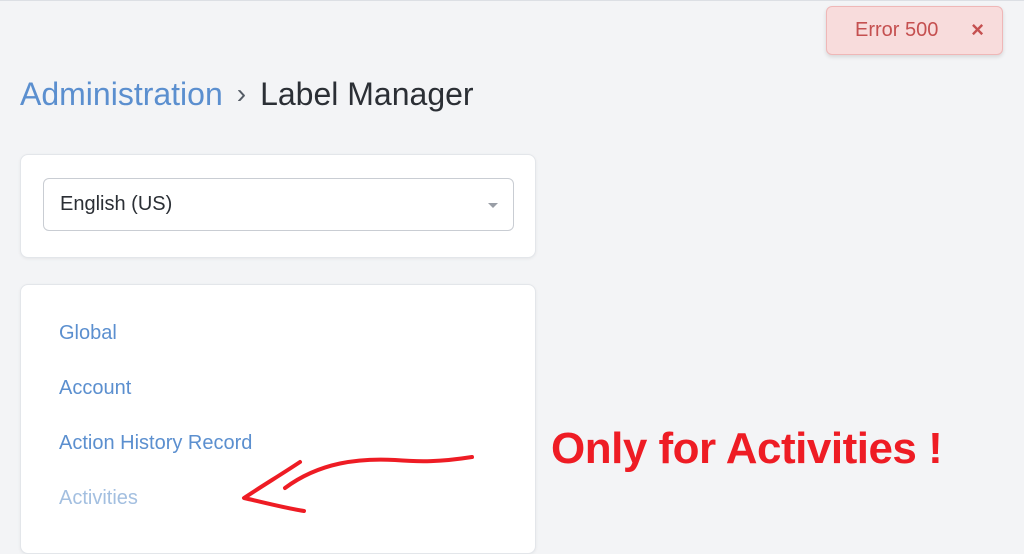 The image size is (1024, 554). What do you see at coordinates (95, 388) in the screenshot?
I see `category-item-account: Account` at bounding box center [95, 388].